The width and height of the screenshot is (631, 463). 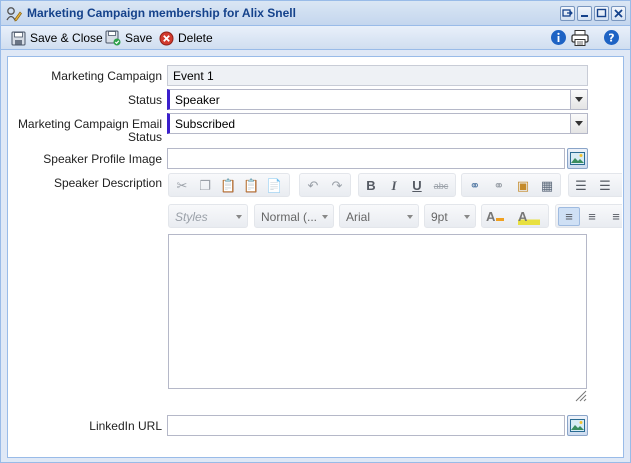 I want to click on align-right-icon: ≡, so click(x=615, y=217).